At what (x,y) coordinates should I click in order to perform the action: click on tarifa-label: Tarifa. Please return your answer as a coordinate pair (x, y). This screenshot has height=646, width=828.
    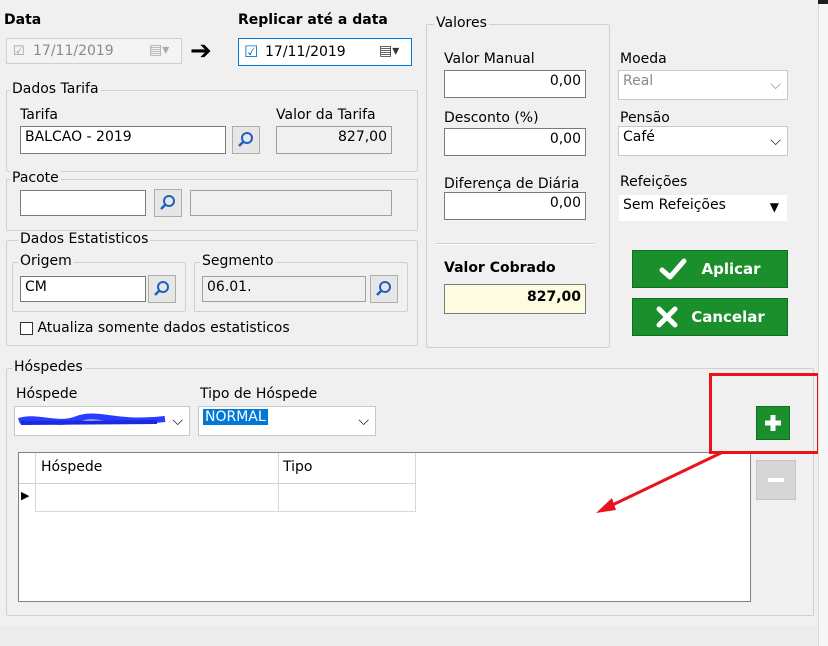
    Looking at the image, I should click on (39, 115).